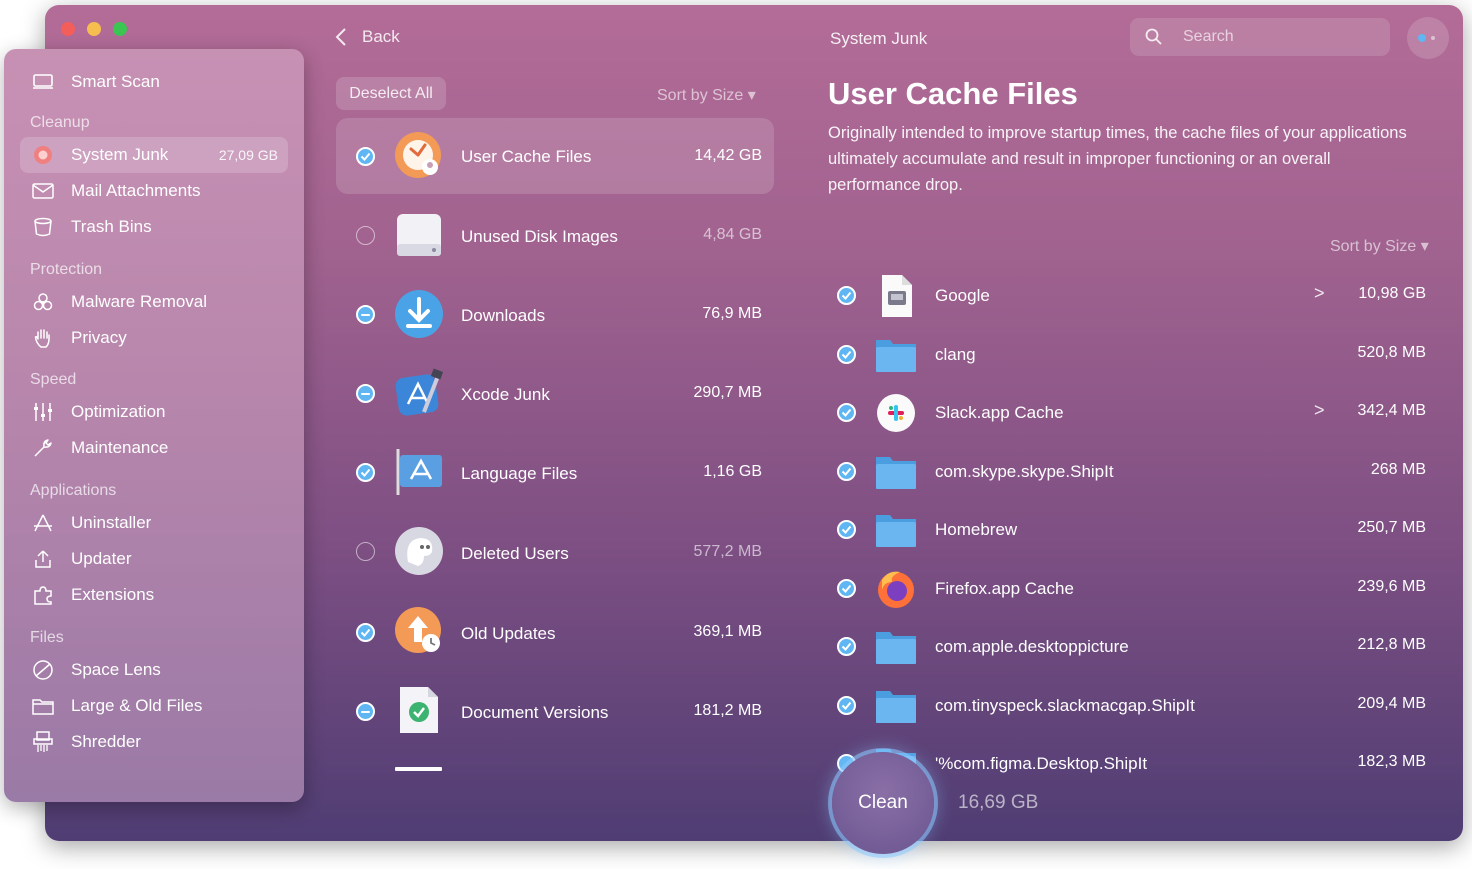  I want to click on zoom-button, so click(120, 29).